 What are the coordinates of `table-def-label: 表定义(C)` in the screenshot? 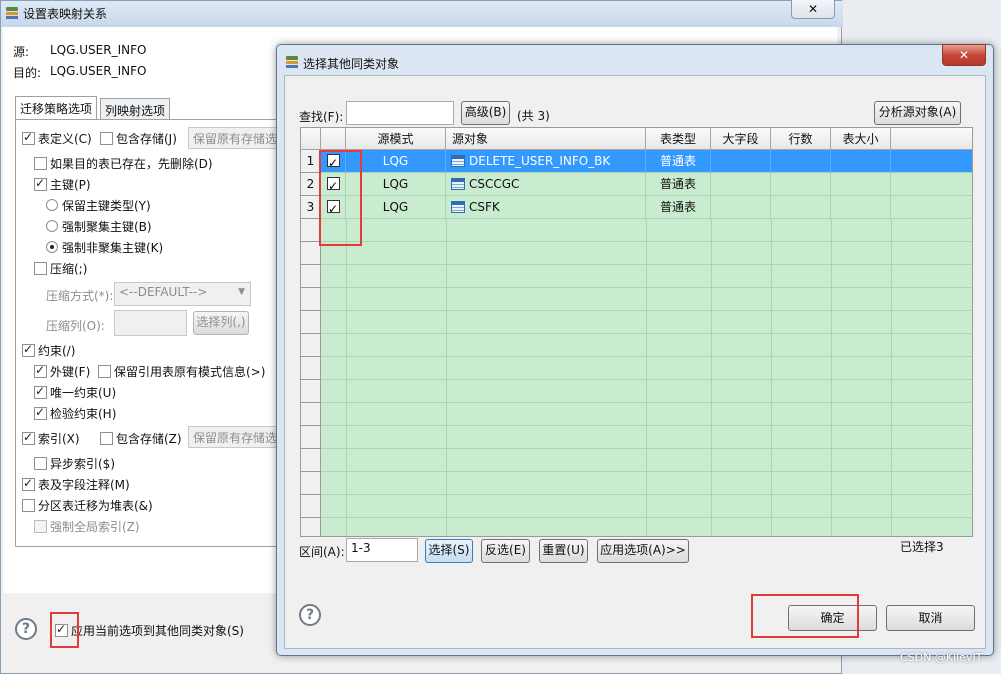 It's located at (65, 139).